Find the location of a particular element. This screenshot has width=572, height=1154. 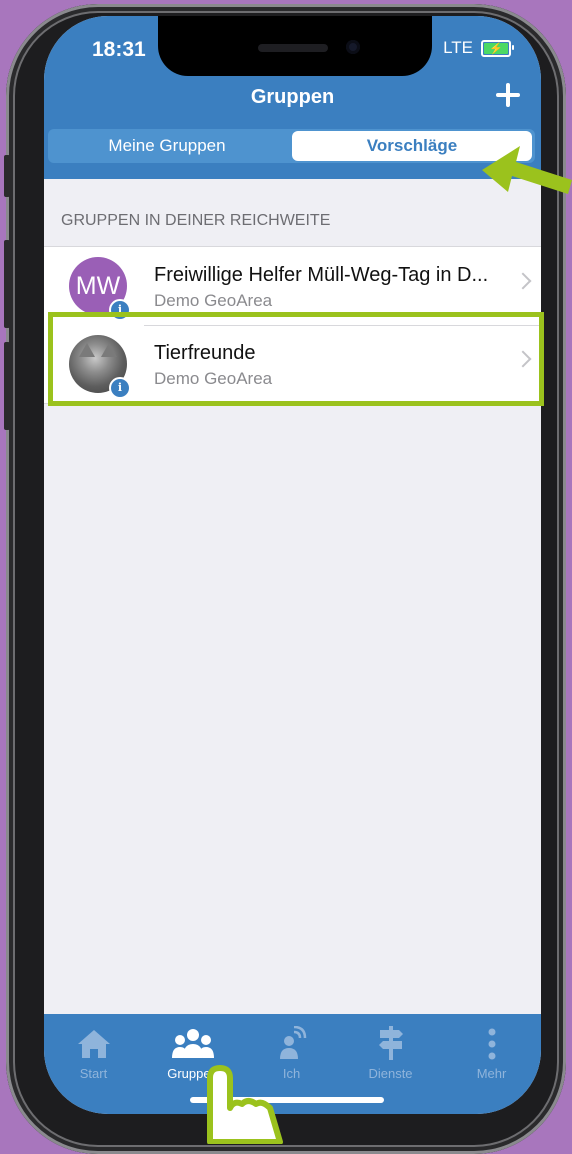

tab-label: Mehr is located at coordinates (491, 1073).